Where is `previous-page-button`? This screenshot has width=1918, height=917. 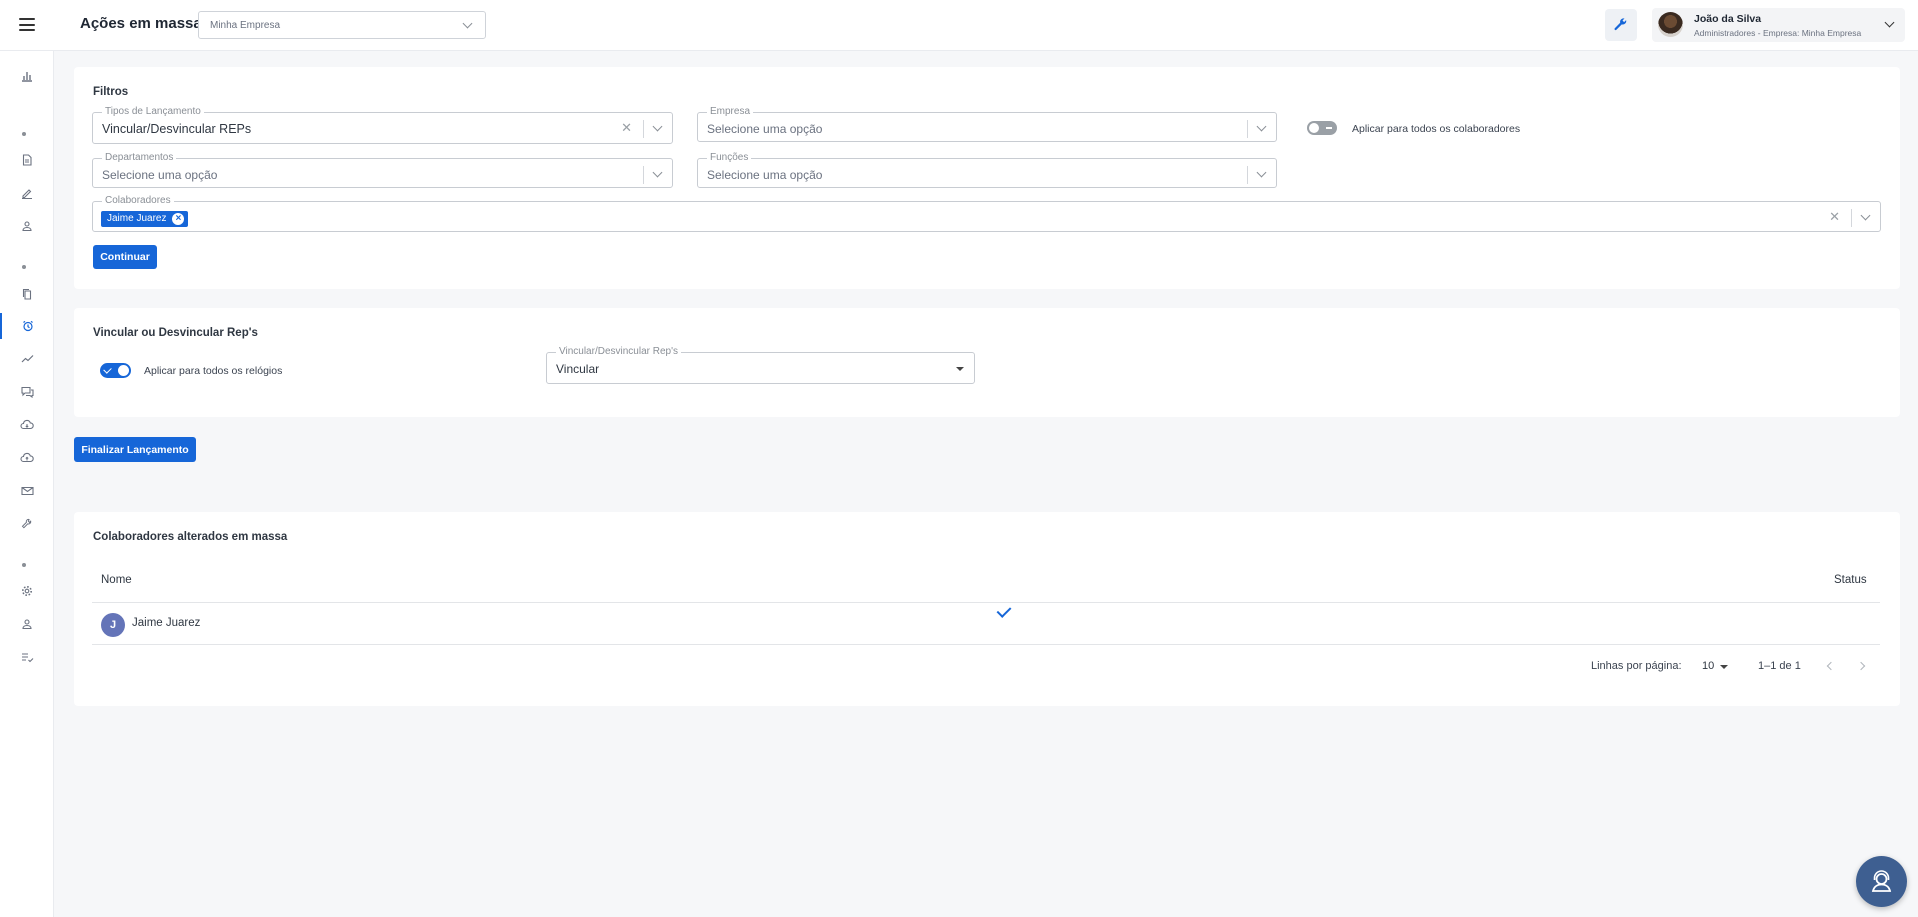
previous-page-button is located at coordinates (1831, 666).